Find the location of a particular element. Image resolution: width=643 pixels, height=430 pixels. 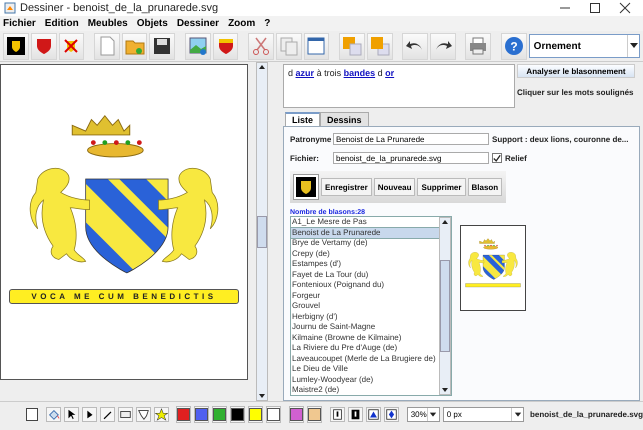

list-item: Grouvel is located at coordinates (365, 306).